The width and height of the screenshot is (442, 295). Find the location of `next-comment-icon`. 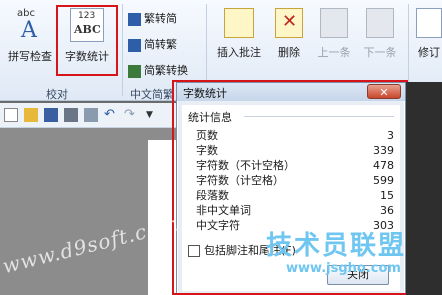

next-comment-icon is located at coordinates (380, 23).